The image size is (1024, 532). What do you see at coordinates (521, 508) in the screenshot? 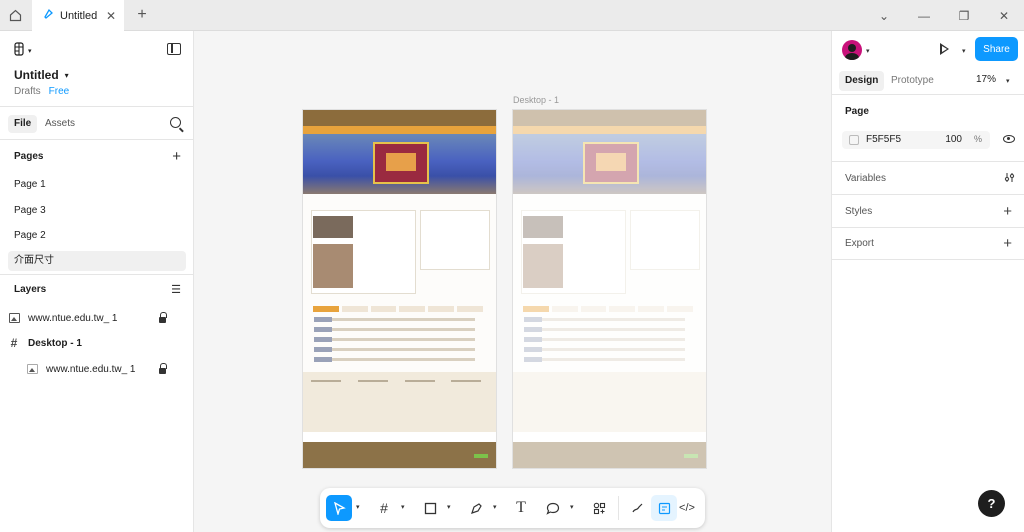
I see `text-icon: T` at bounding box center [521, 508].